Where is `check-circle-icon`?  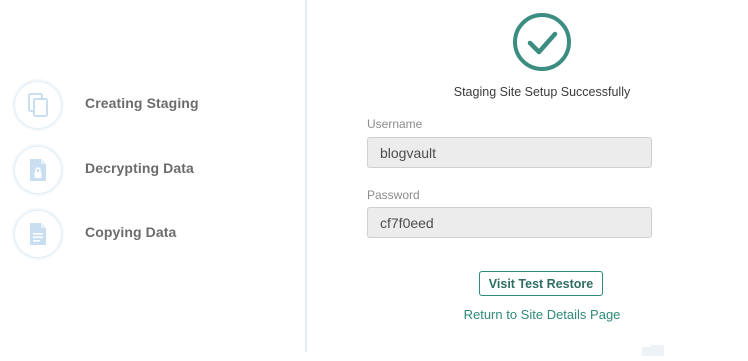 check-circle-icon is located at coordinates (542, 42).